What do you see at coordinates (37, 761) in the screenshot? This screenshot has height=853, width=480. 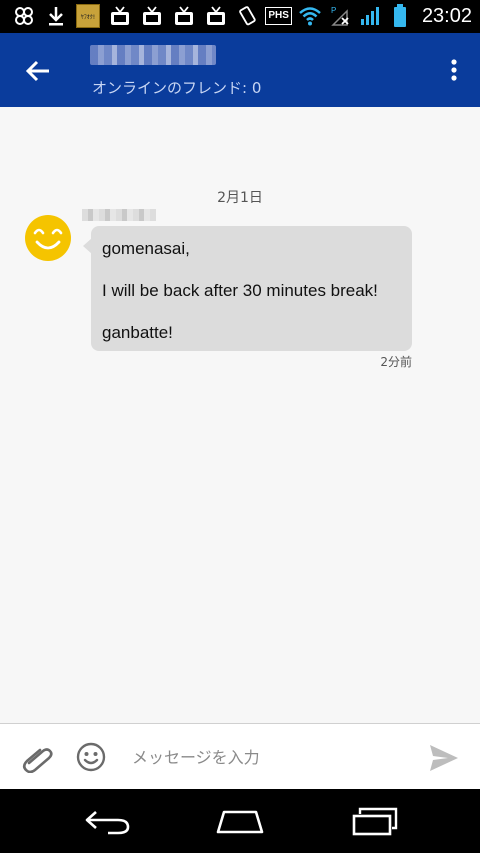 I see `paperclip-icon` at bounding box center [37, 761].